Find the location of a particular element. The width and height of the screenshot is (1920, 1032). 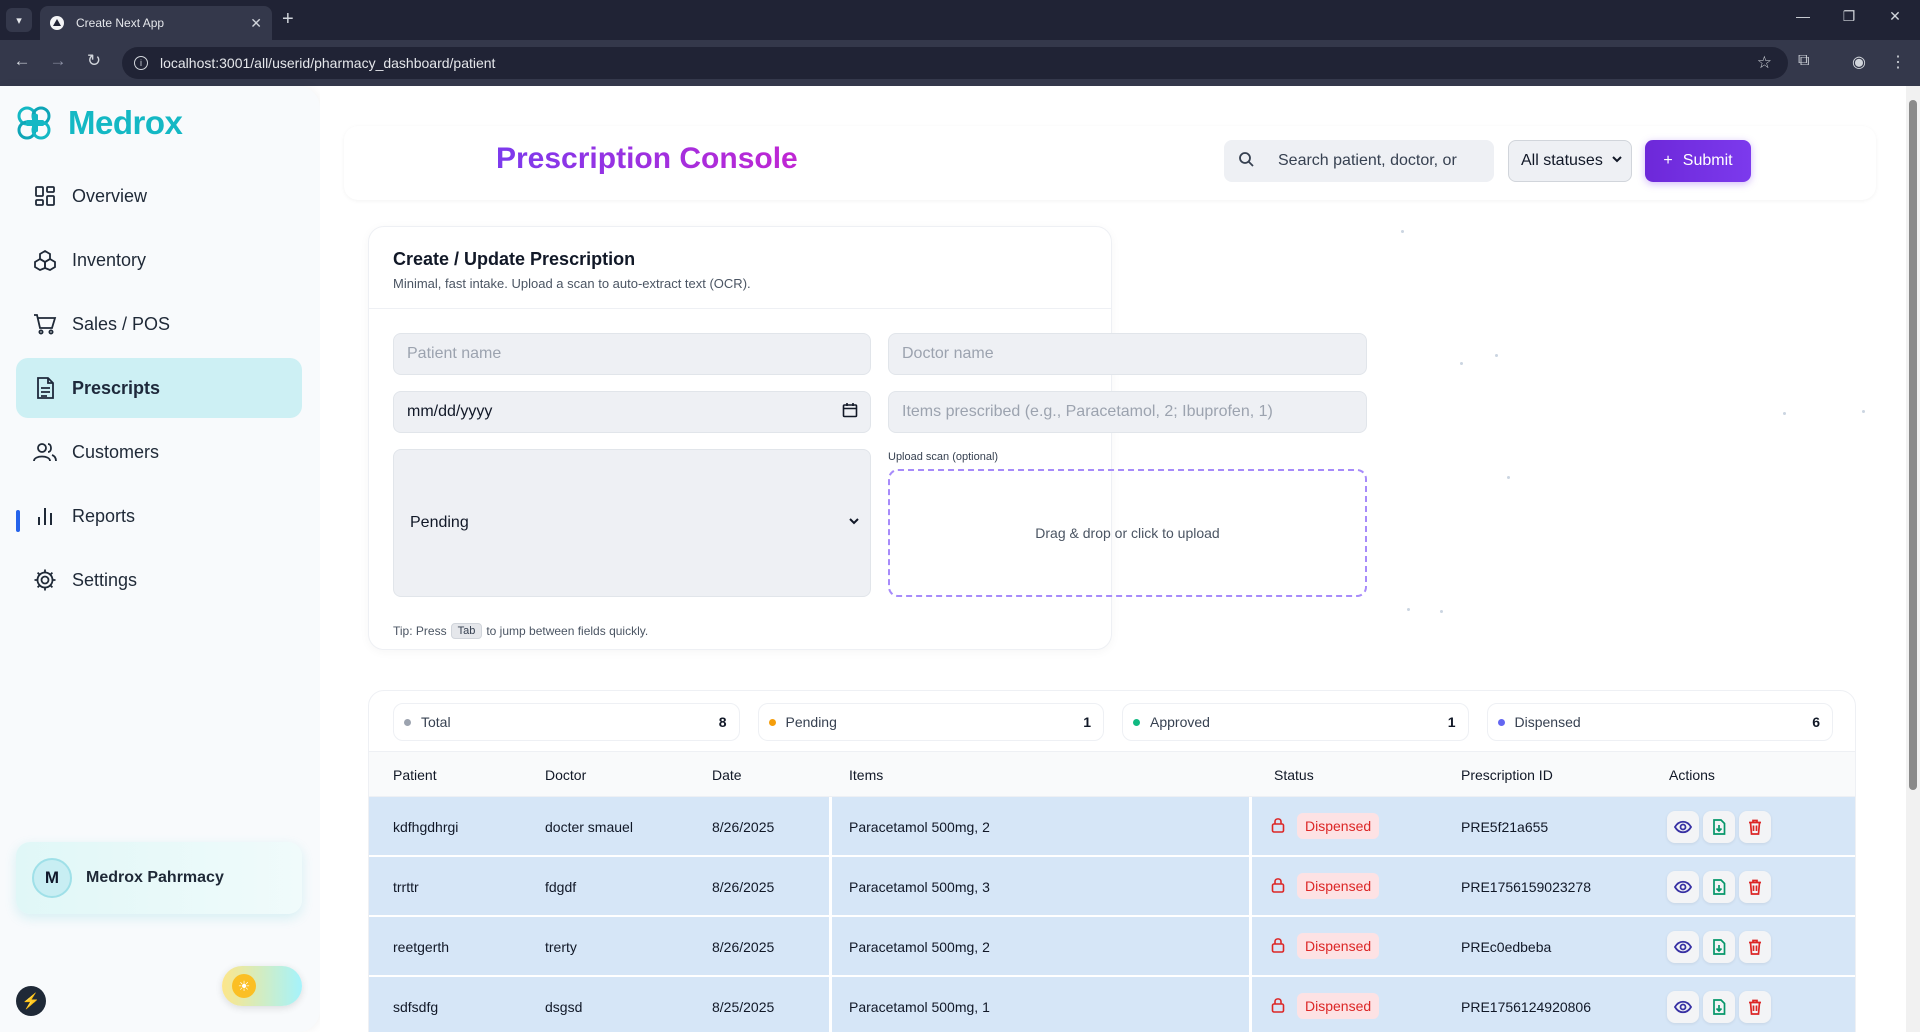

gear-icon is located at coordinates (45, 580).